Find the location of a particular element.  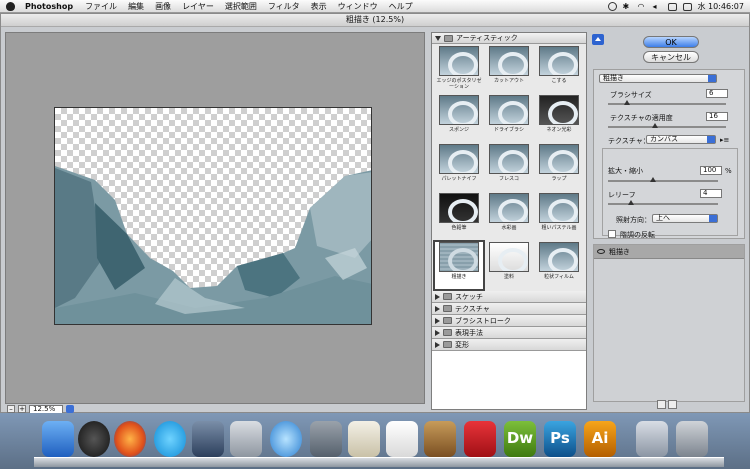

filter-label: カットアウト is located at coordinates (508, 81).